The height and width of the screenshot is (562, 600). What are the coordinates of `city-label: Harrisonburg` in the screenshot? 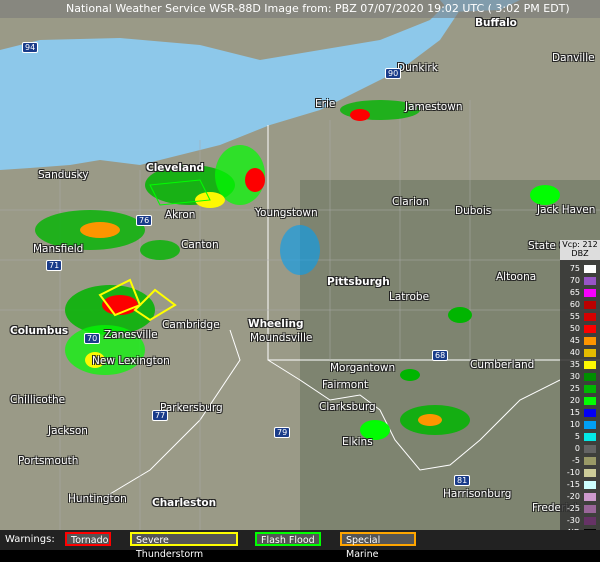 It's located at (477, 494).